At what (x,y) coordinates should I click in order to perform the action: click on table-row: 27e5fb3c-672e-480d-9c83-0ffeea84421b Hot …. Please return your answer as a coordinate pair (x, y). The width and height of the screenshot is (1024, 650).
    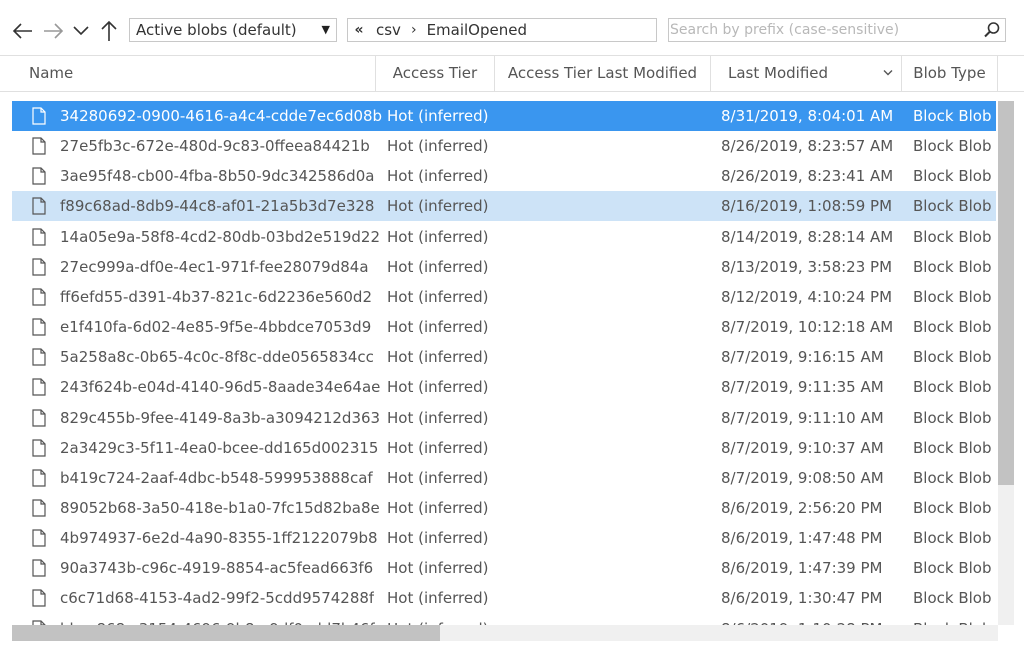
    Looking at the image, I should click on (504, 146).